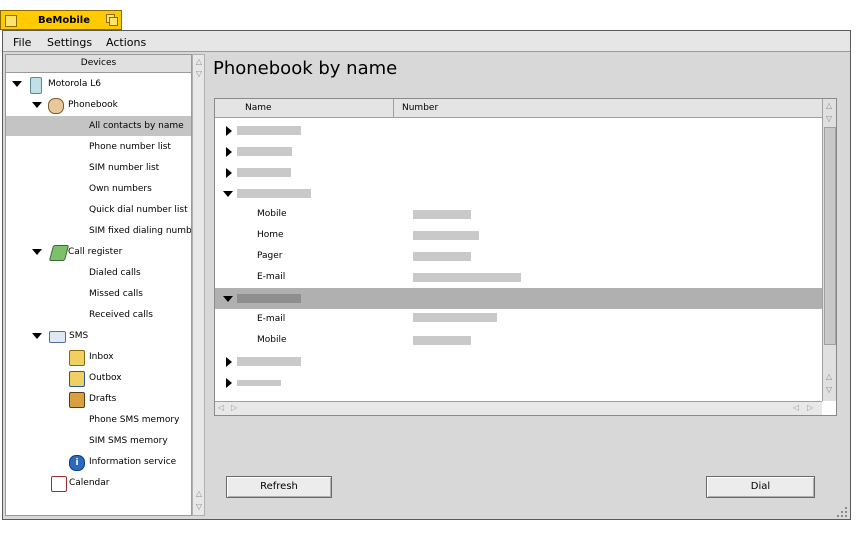  What do you see at coordinates (455, 317) in the screenshot?
I see `blurred-email` at bounding box center [455, 317].